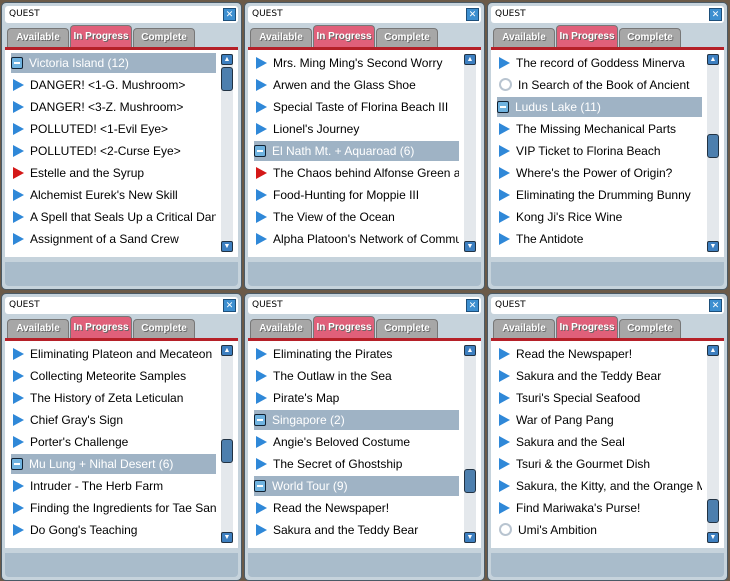  I want to click on category-row: Mu Lung + Nihal Desert (6), so click(113, 464).